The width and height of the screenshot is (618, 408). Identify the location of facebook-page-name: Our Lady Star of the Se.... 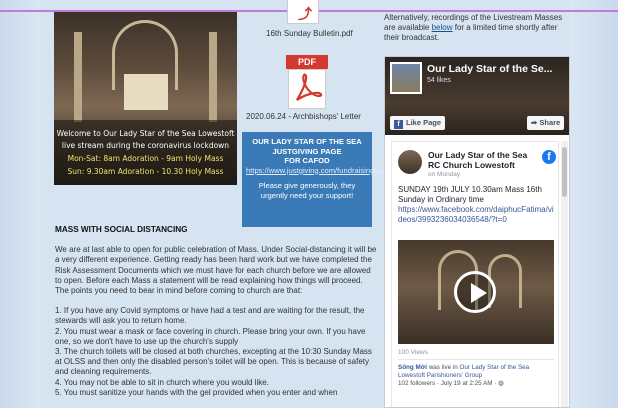
(489, 69).